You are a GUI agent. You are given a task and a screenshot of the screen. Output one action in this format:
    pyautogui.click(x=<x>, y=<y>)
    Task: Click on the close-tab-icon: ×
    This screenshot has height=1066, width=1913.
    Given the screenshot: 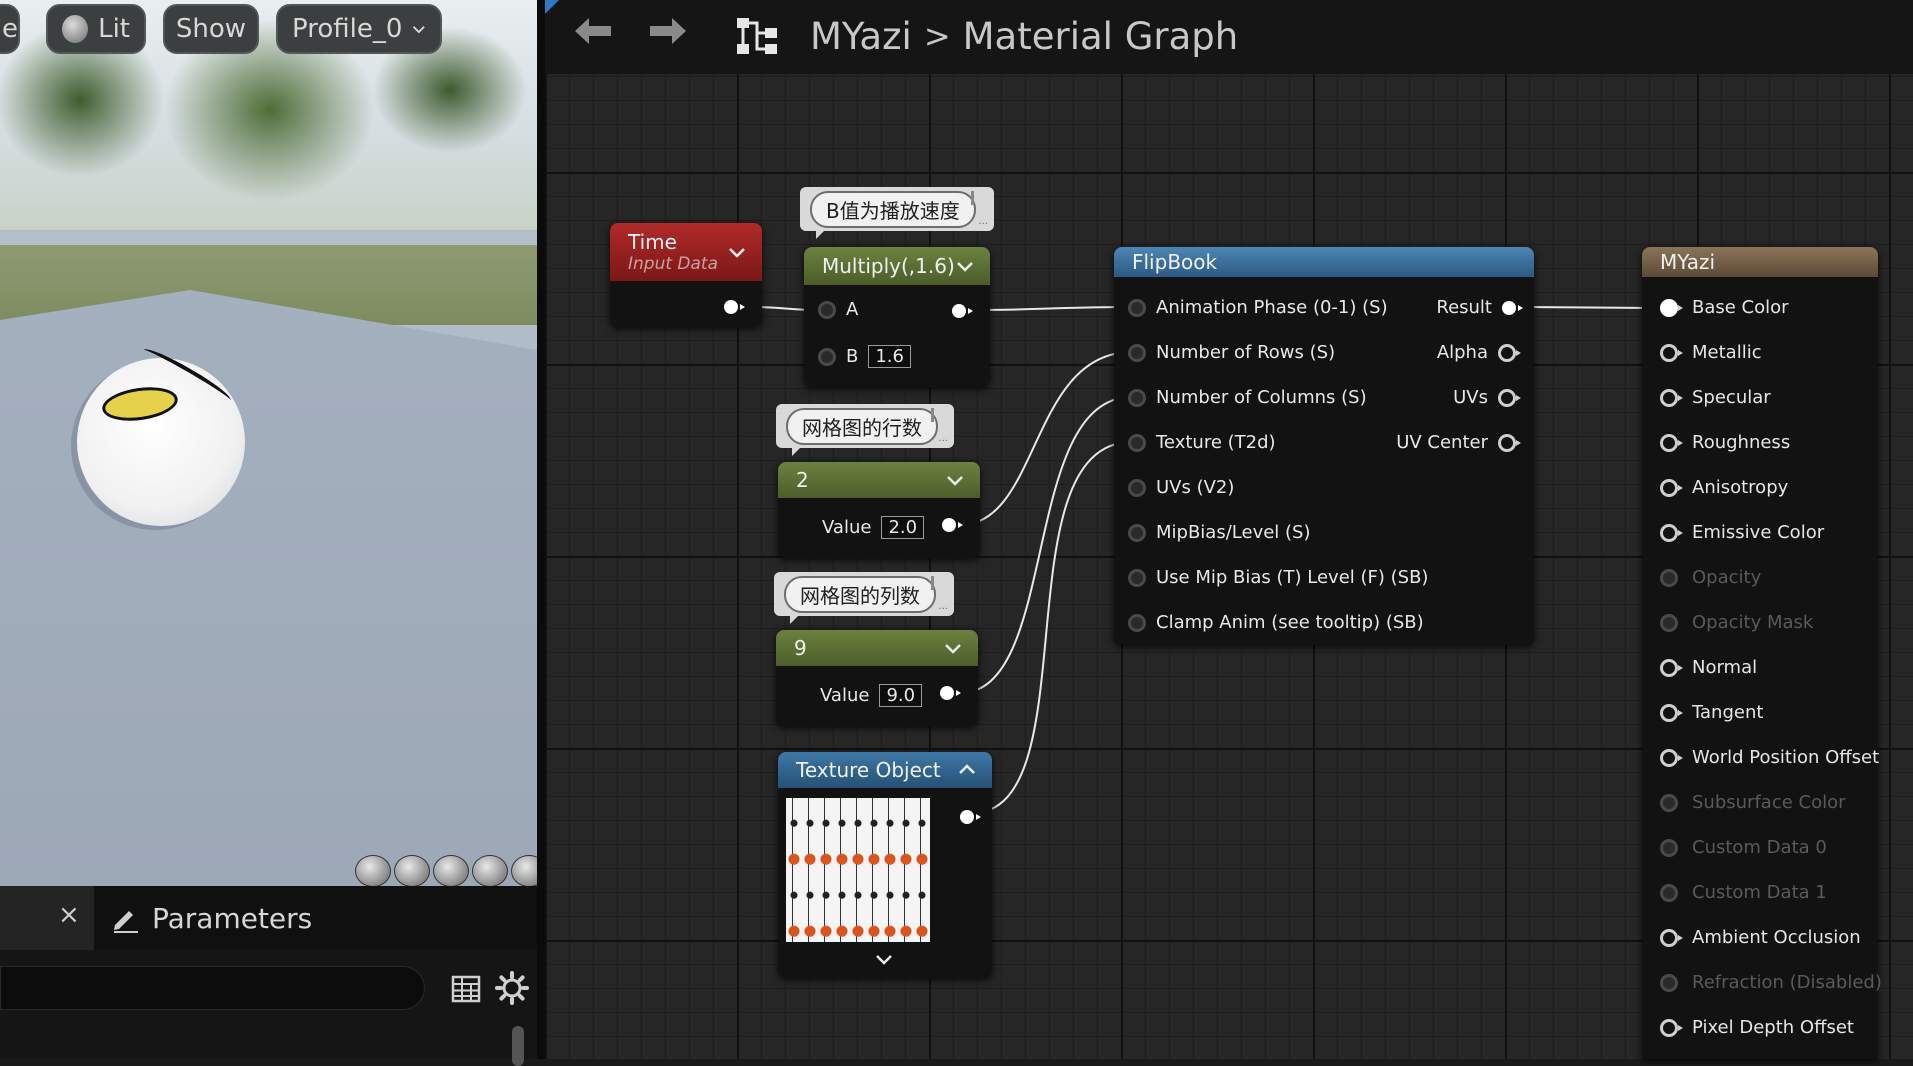 What is the action you would take?
    pyautogui.click(x=69, y=915)
    